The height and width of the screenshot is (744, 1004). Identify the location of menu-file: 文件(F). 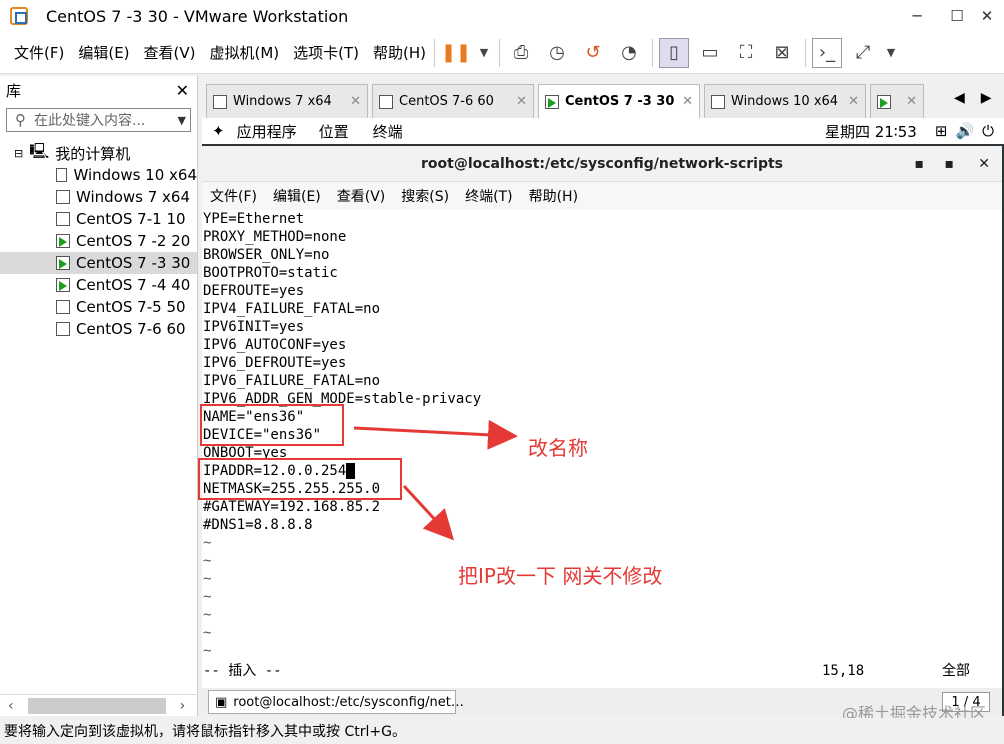
(39, 52).